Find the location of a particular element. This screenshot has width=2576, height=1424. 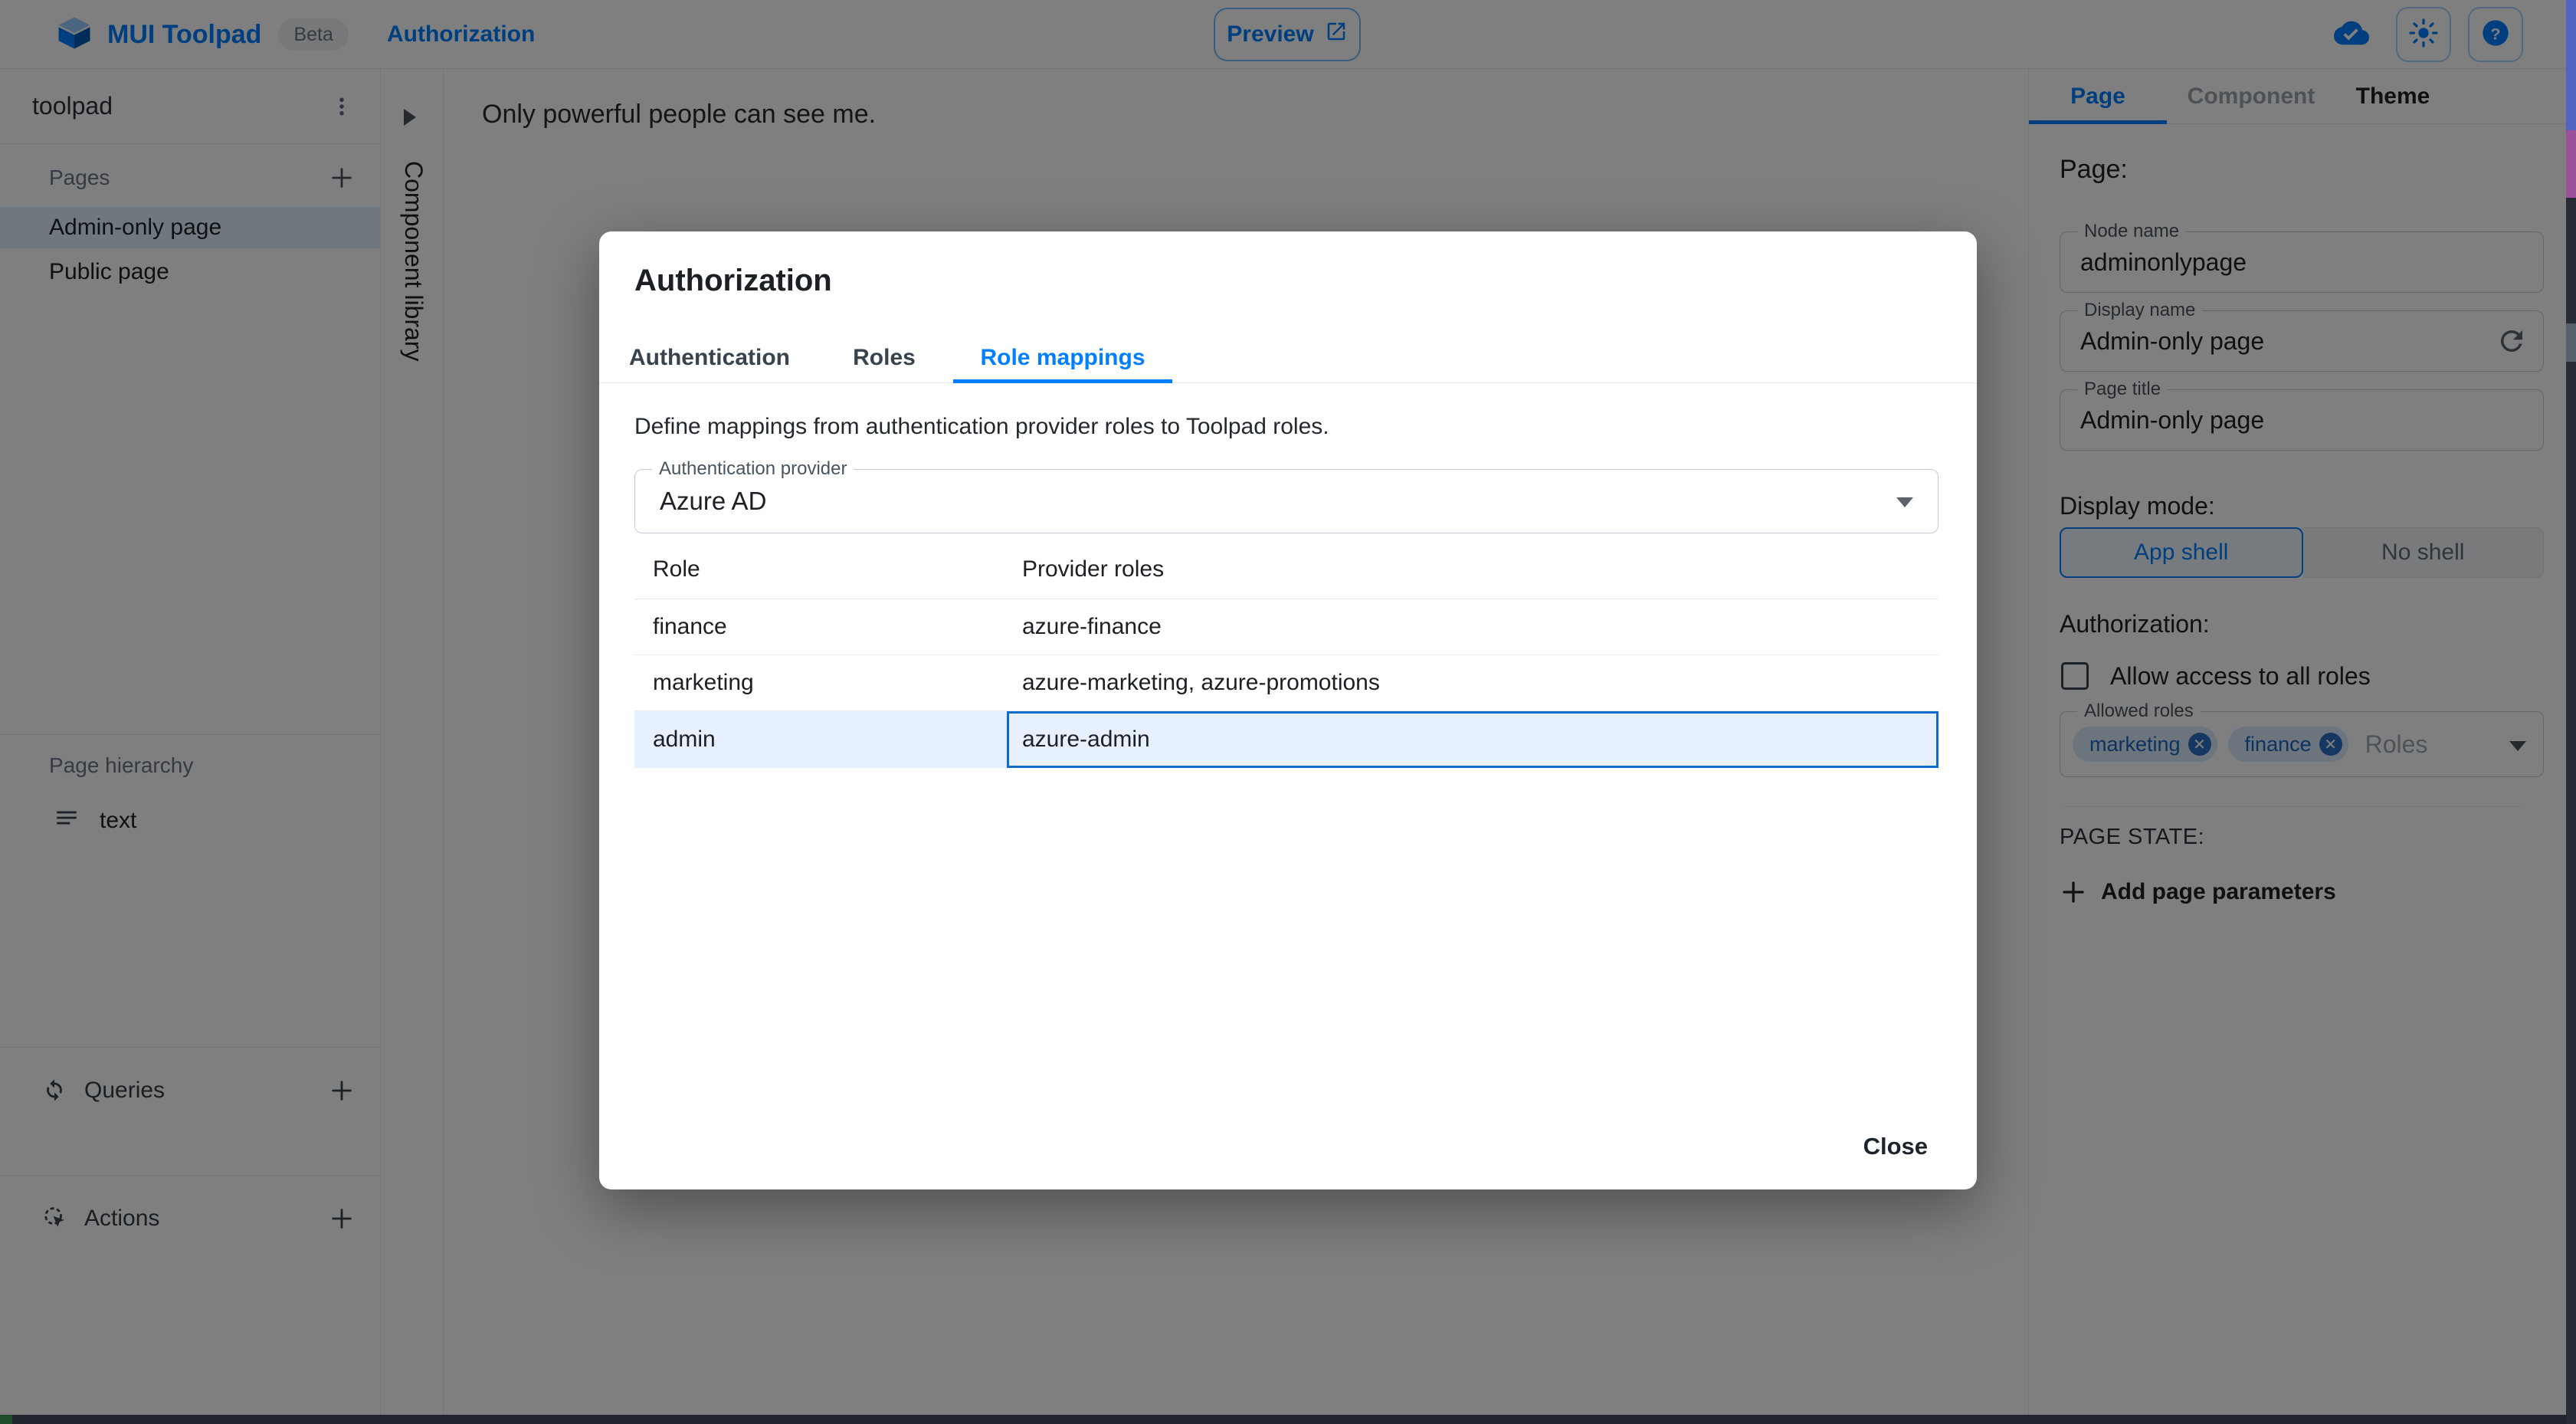

provider-roles-cell: azure-finance is located at coordinates (1473, 627).